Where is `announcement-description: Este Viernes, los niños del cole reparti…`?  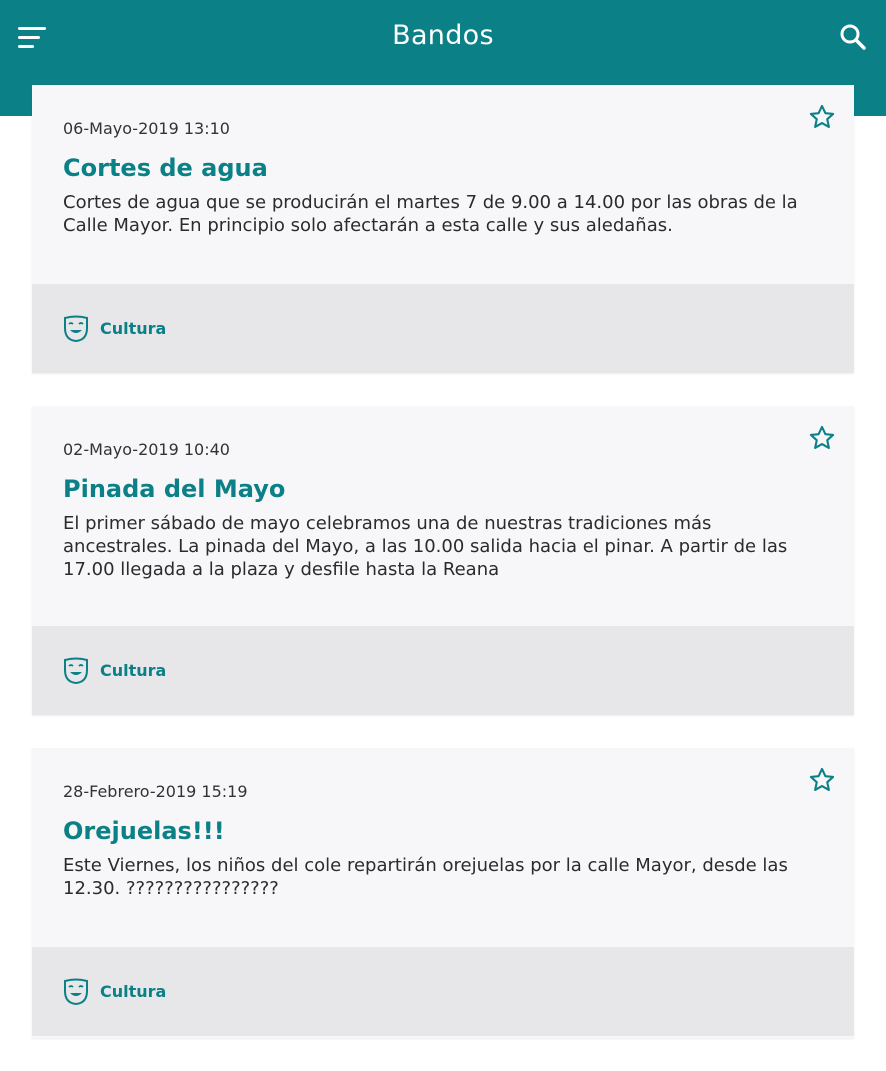
announcement-description: Este Viernes, los niños del cole reparti… is located at coordinates (425, 877).